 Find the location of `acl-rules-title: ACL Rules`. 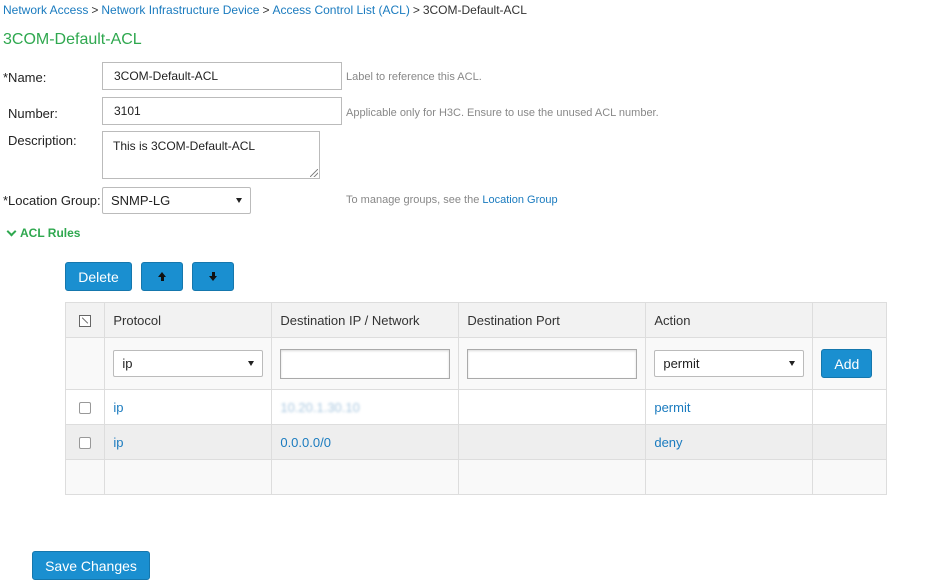

acl-rules-title: ACL Rules is located at coordinates (50, 233).